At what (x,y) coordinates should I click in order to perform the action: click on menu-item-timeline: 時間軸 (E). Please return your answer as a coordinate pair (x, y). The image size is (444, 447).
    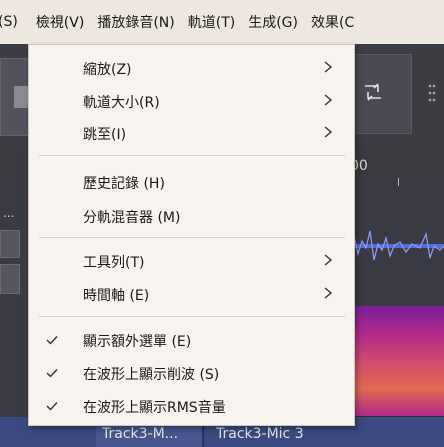
    Looking at the image, I should click on (191, 294).